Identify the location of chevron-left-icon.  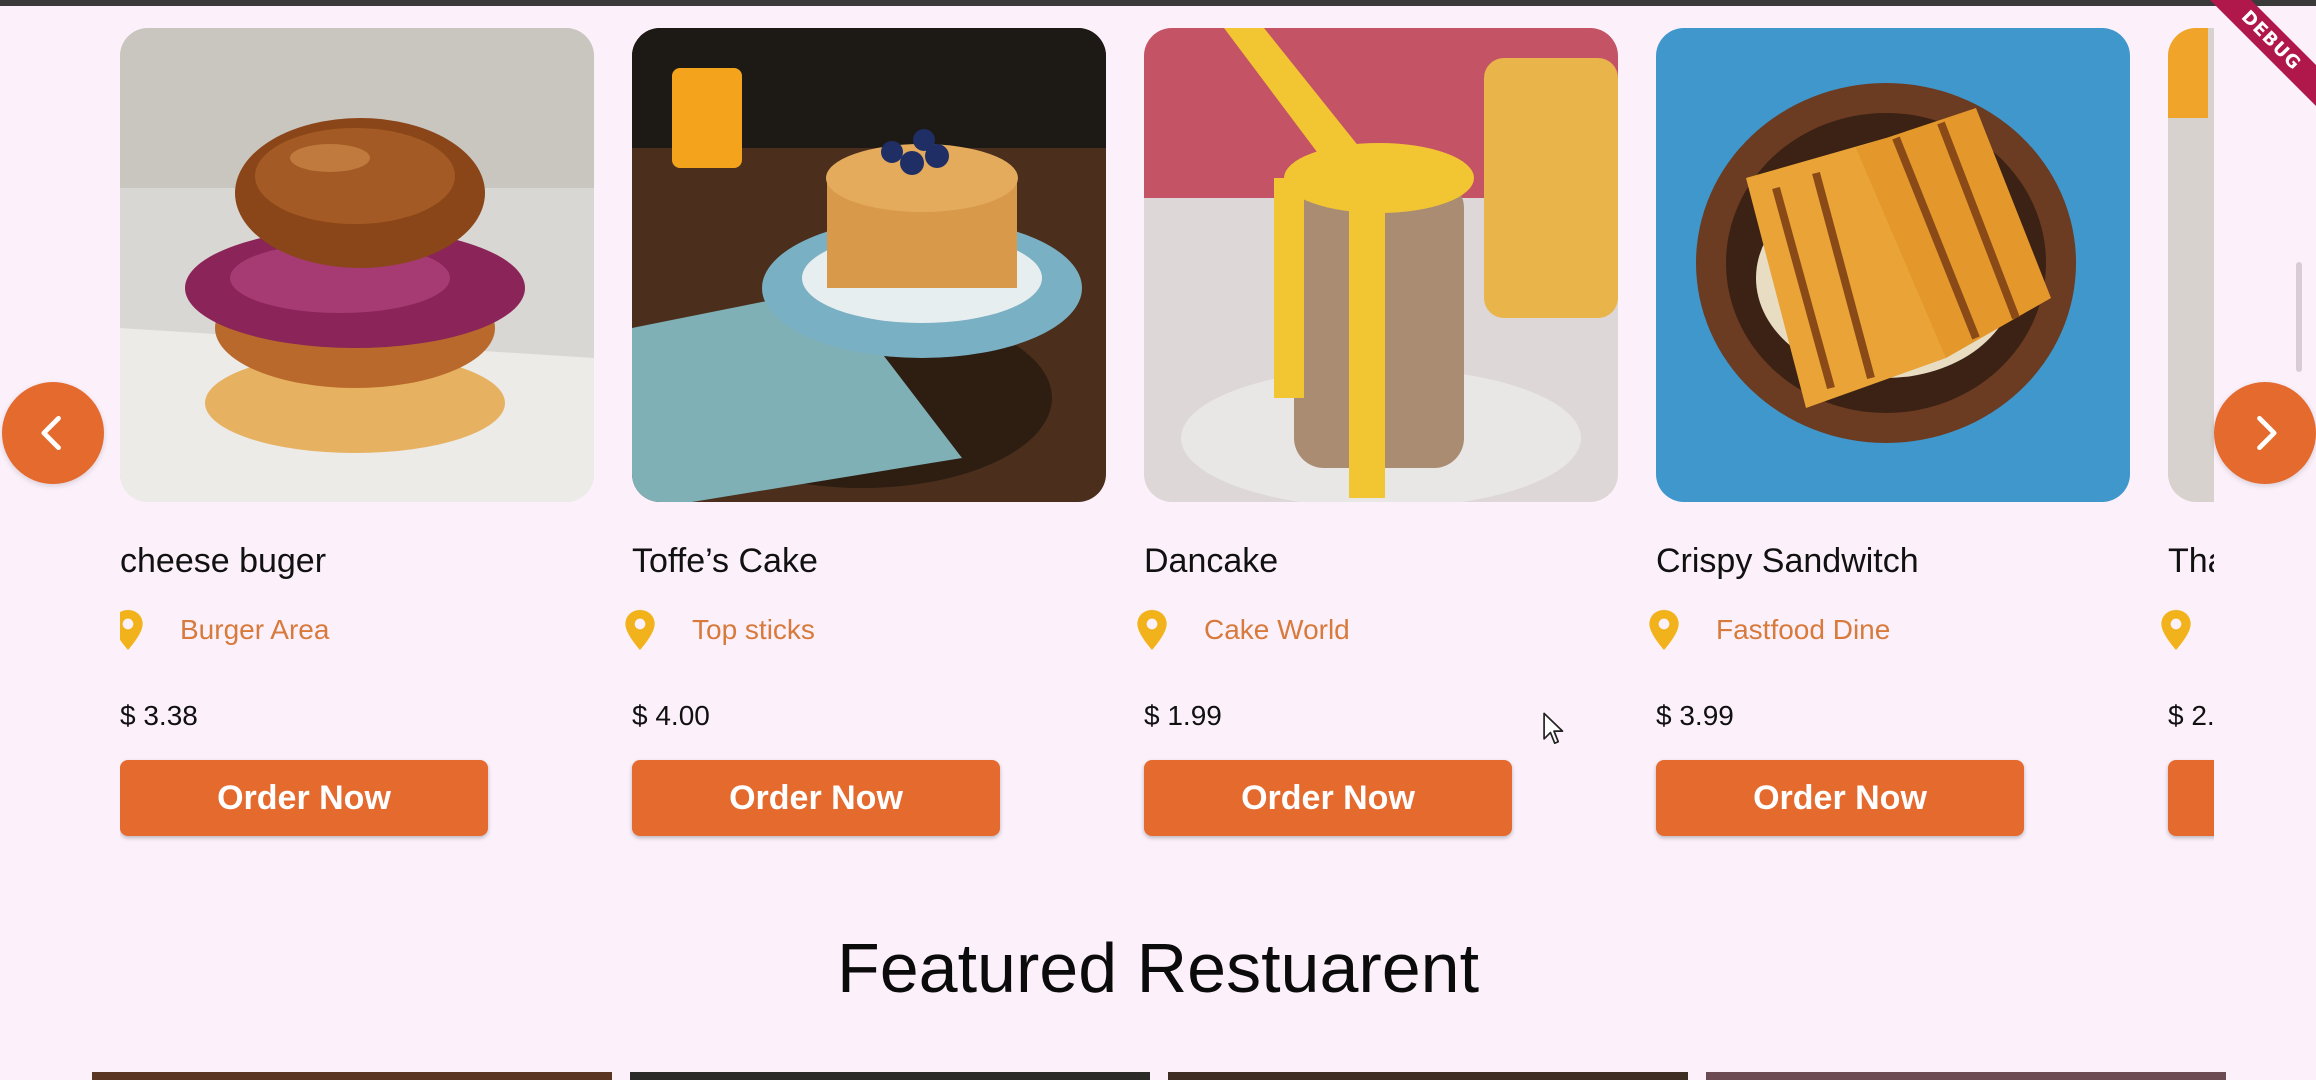
(51, 433).